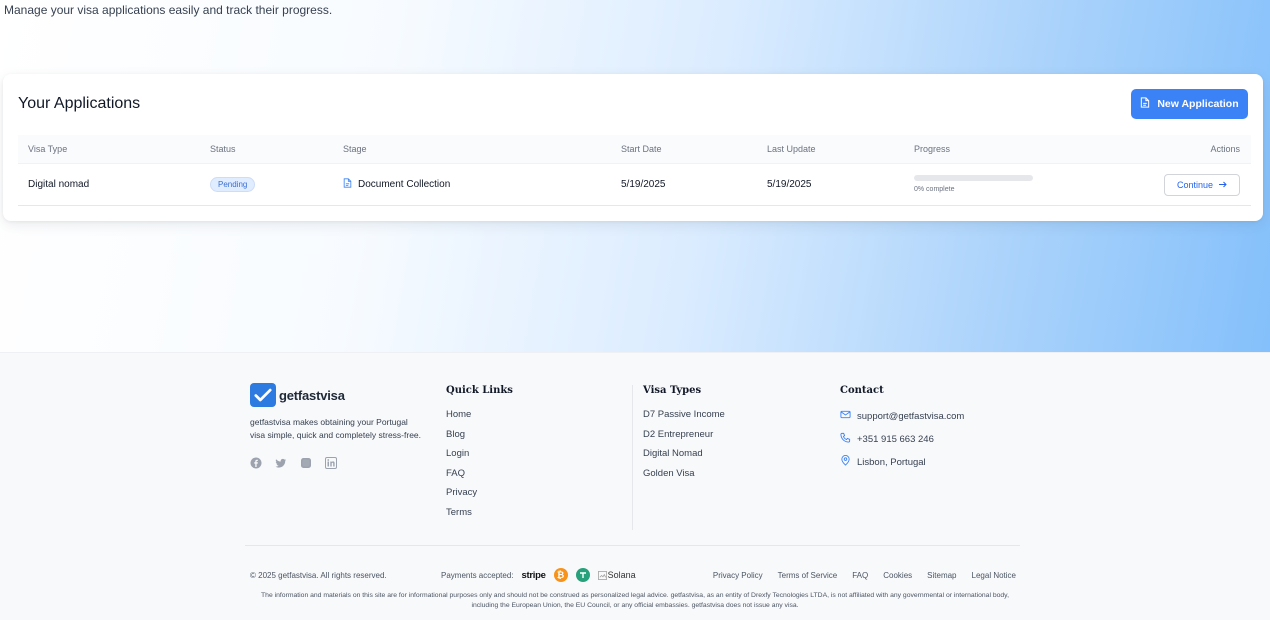  Describe the element at coordinates (789, 184) in the screenshot. I see `last-update-cell: 5/19/2025` at that location.